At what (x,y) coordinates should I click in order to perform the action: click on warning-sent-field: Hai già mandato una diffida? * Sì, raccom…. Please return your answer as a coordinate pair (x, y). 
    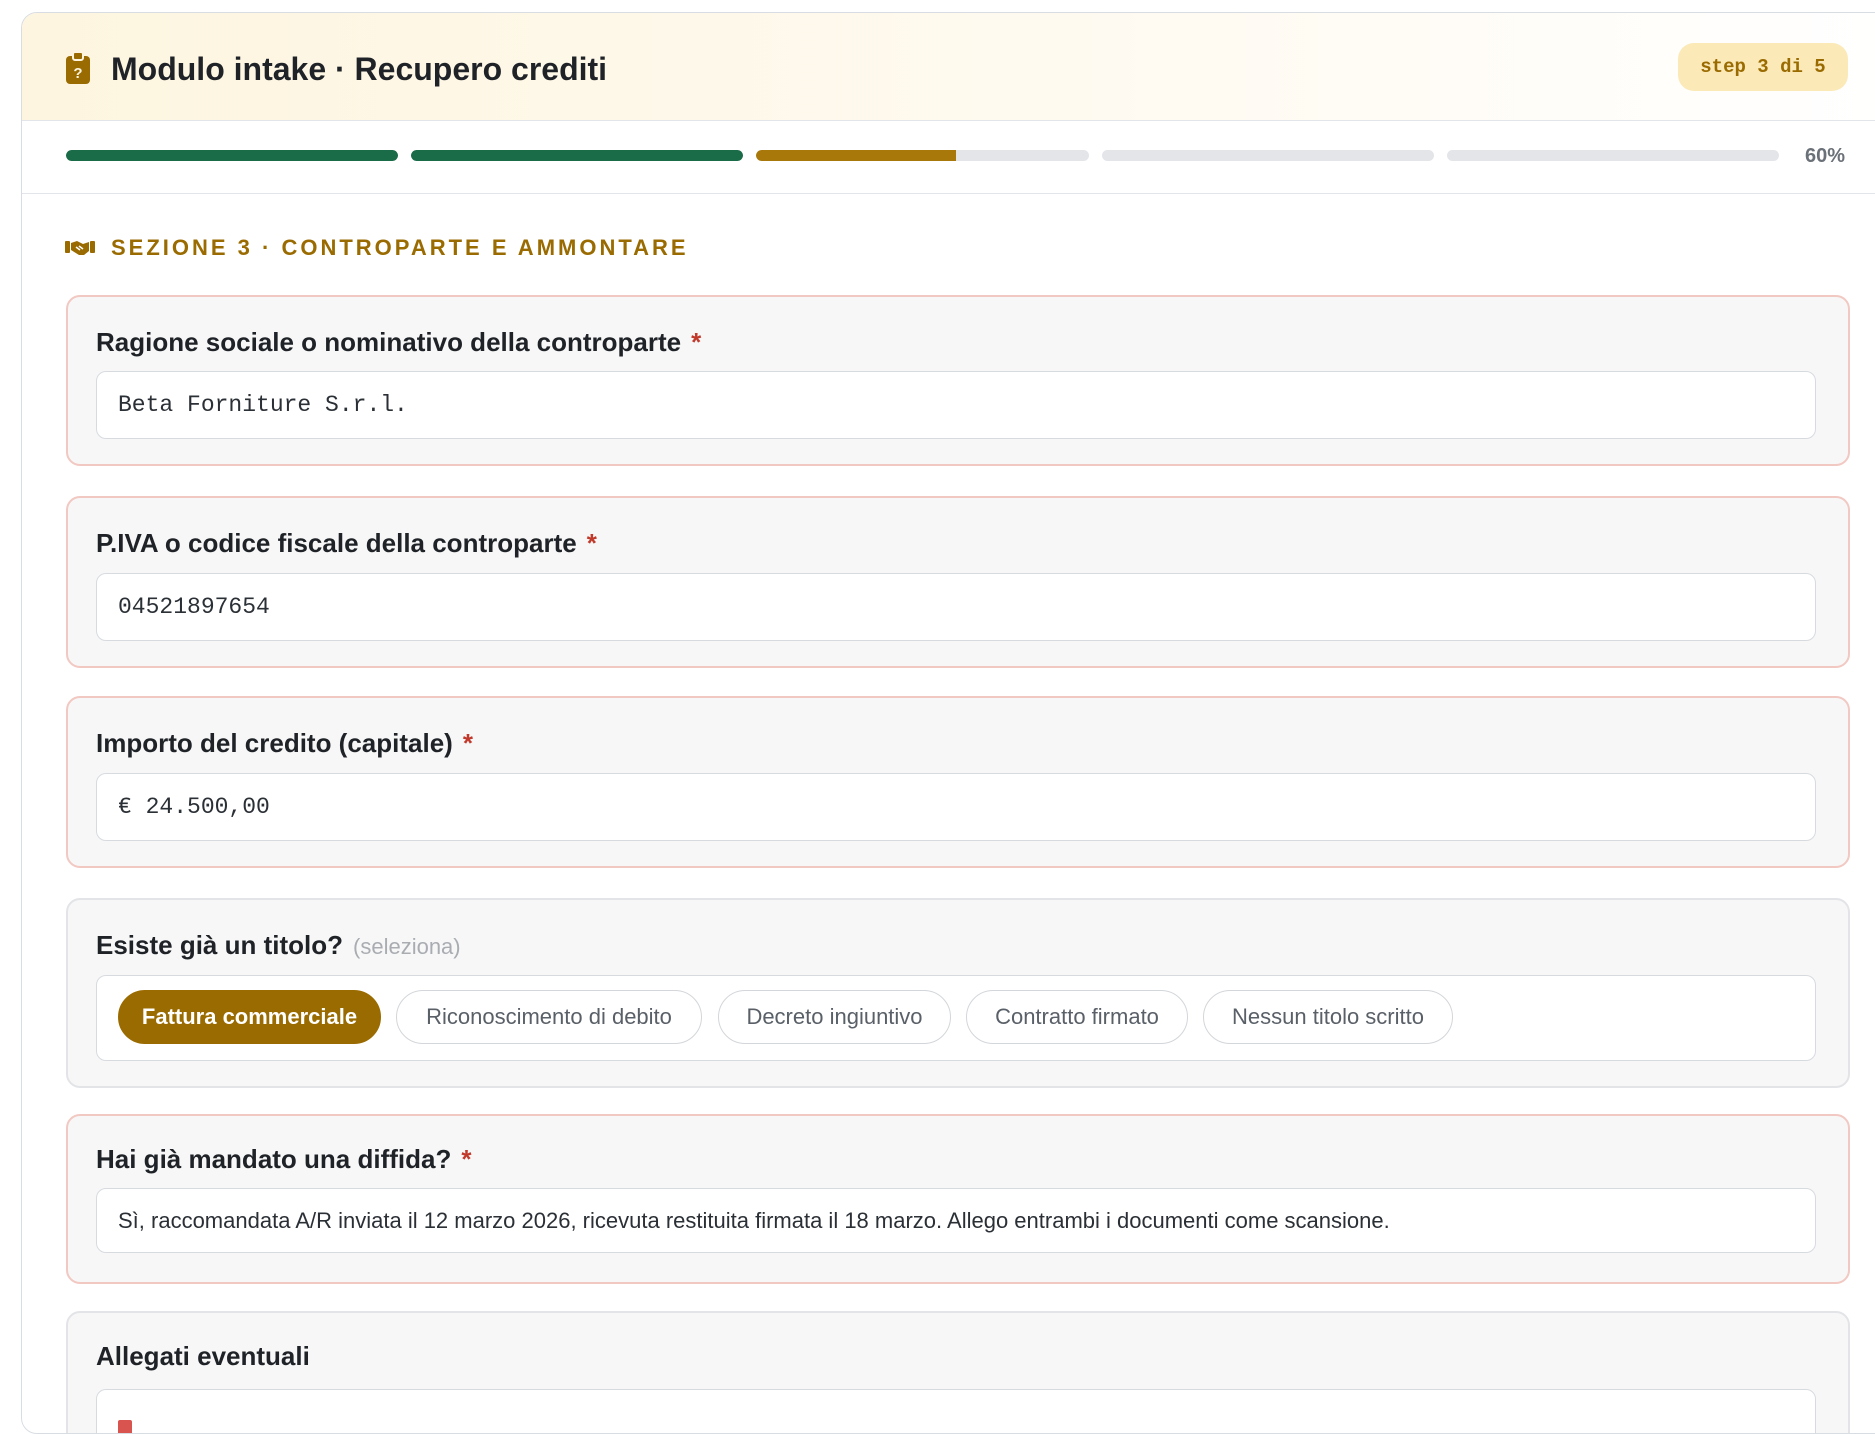
    Looking at the image, I should click on (958, 1199).